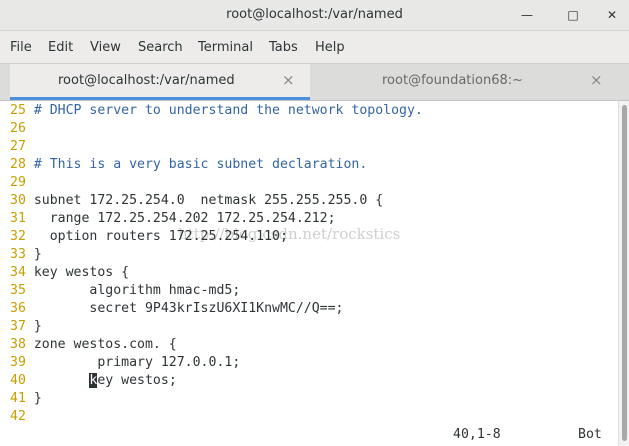  Describe the element at coordinates (330, 47) in the screenshot. I see `menu-help: Help` at that location.